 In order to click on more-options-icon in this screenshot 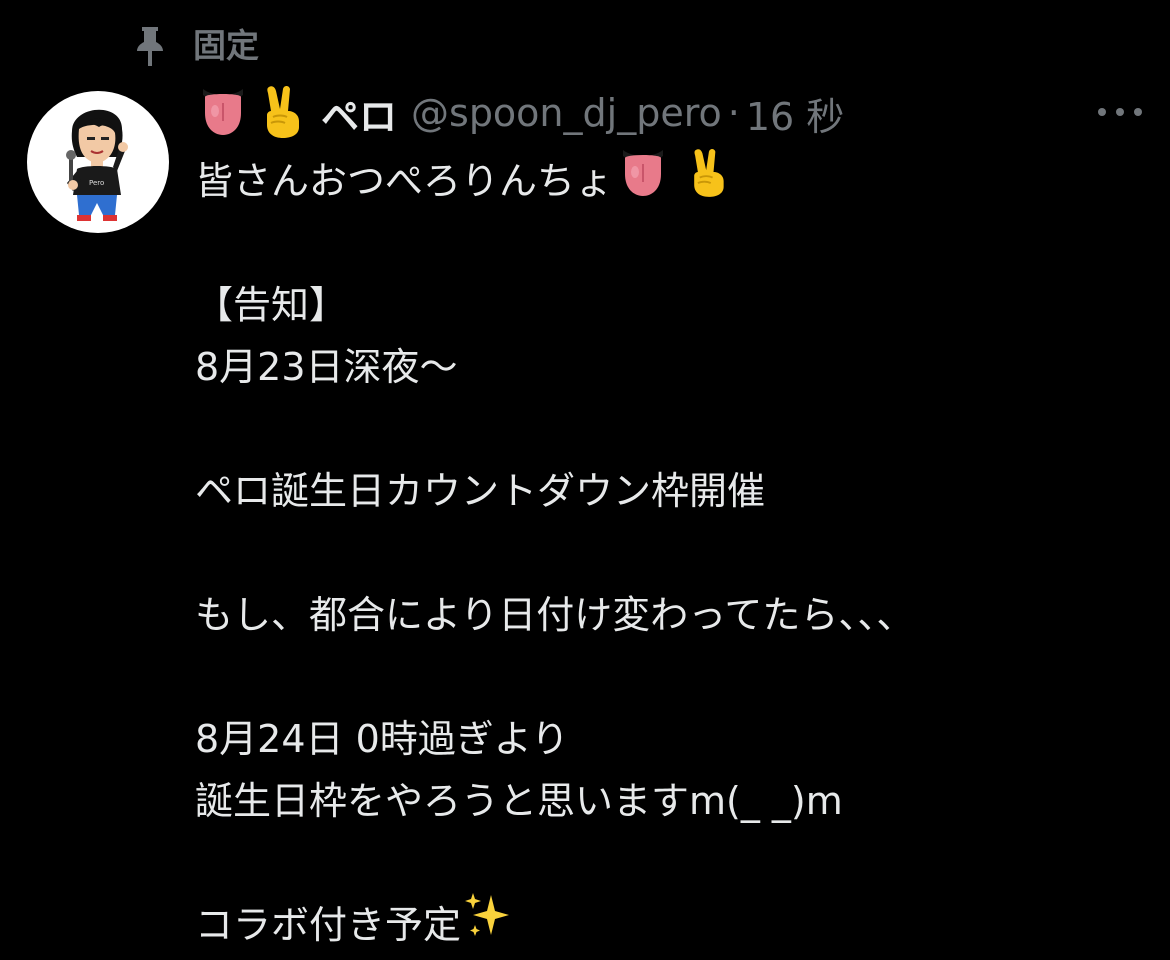, I will do `click(1120, 112)`.